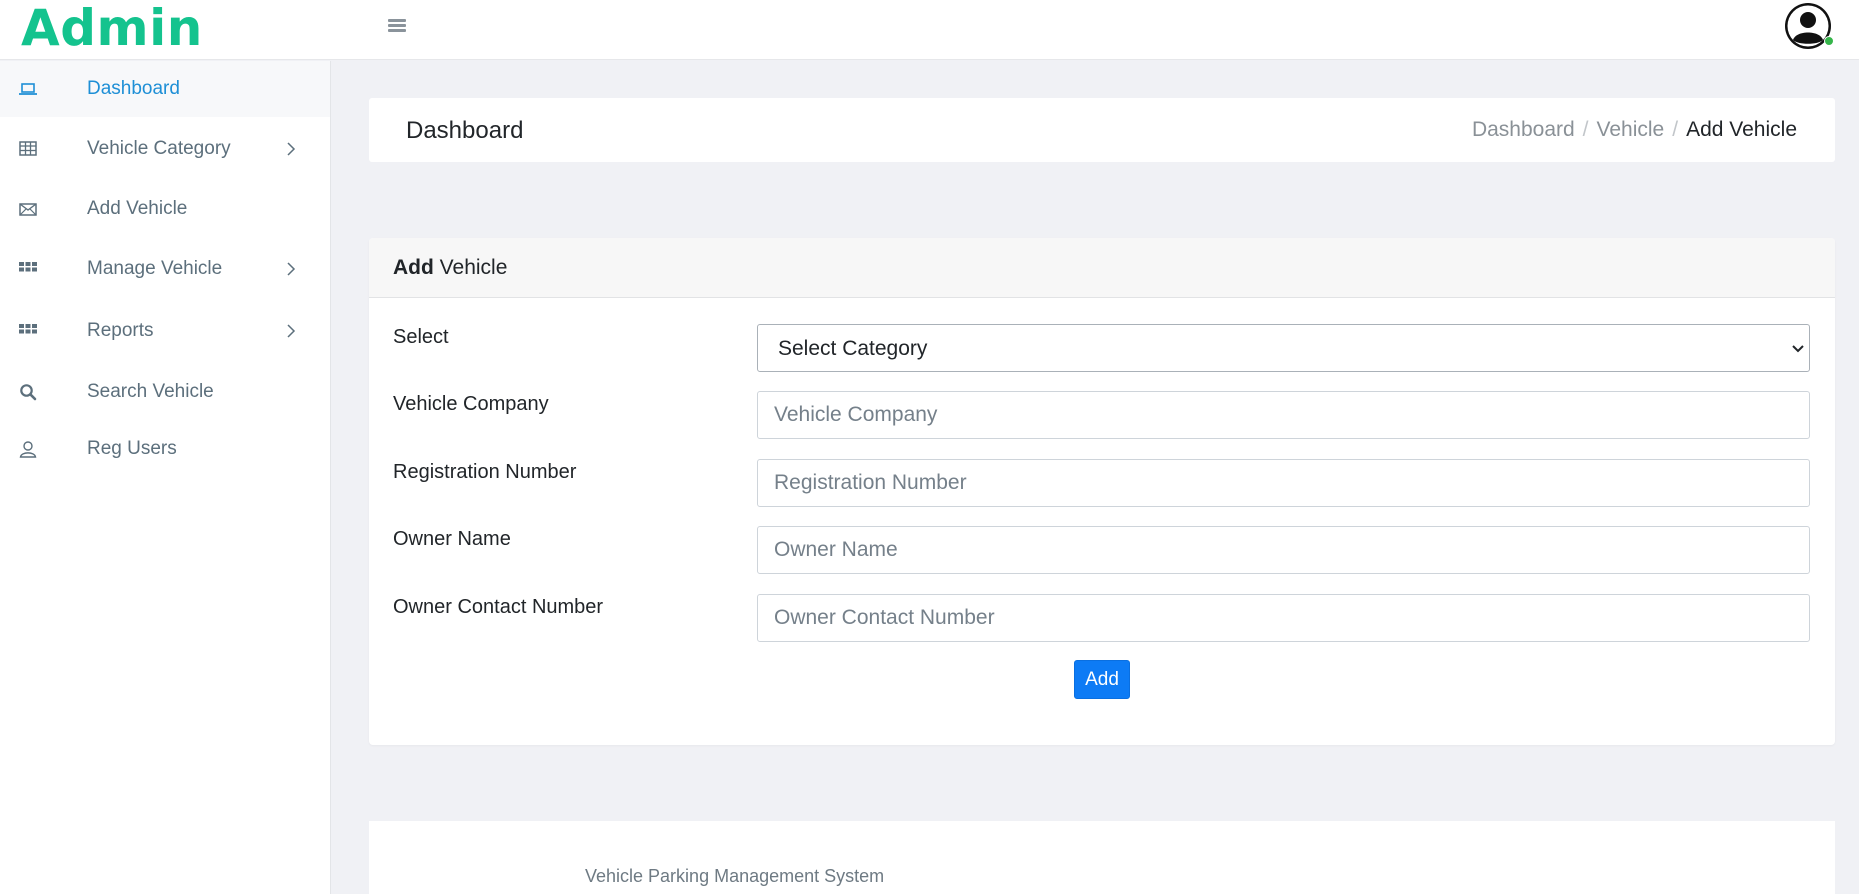 The image size is (1859, 894). What do you see at coordinates (1741, 129) in the screenshot?
I see `breadcrumb-current: Add Vehicle` at bounding box center [1741, 129].